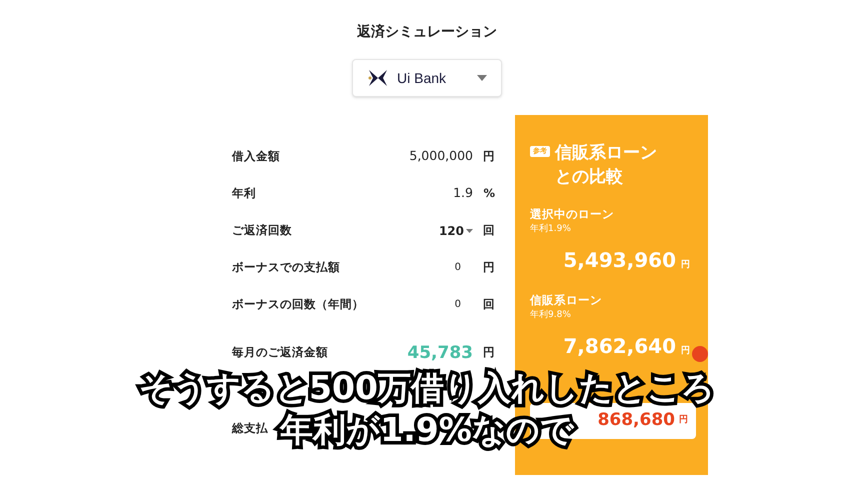  I want to click on logo-icon, so click(378, 78).